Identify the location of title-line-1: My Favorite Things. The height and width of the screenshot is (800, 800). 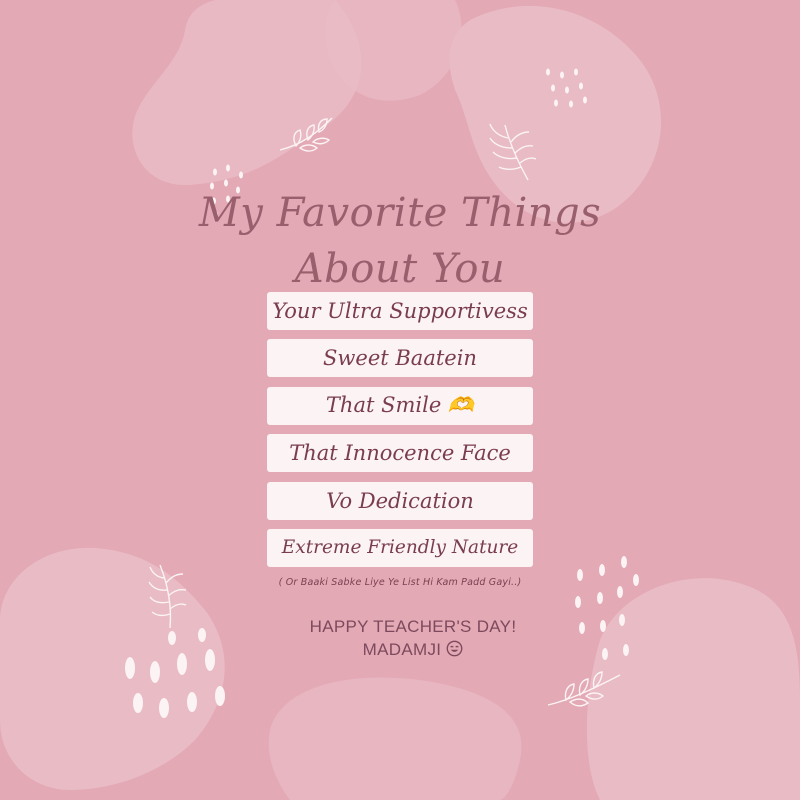
(400, 213).